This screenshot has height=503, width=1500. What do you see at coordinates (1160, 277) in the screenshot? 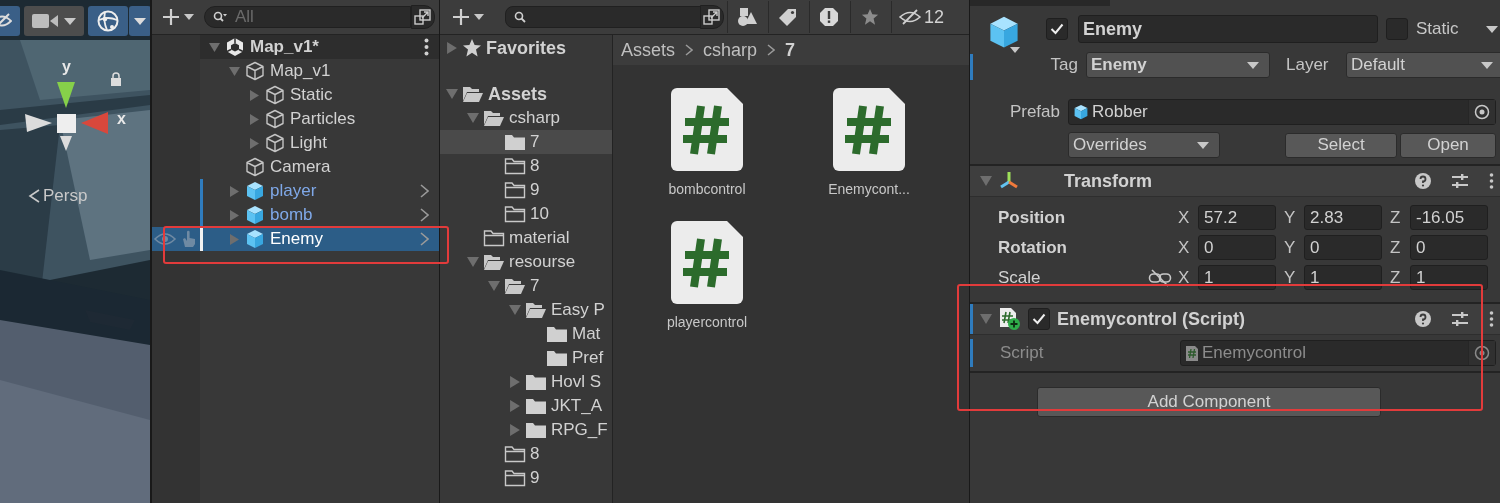
I see `unlinked-icon` at bounding box center [1160, 277].